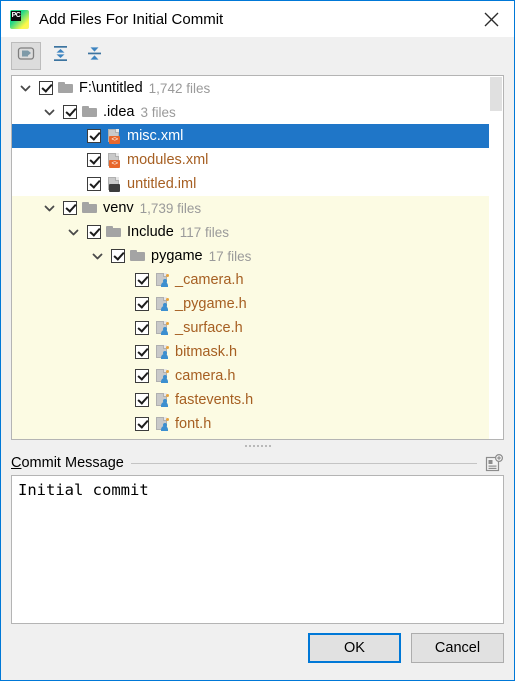 The width and height of the screenshot is (515, 681). I want to click on folder-toggle-icon, so click(26, 56).